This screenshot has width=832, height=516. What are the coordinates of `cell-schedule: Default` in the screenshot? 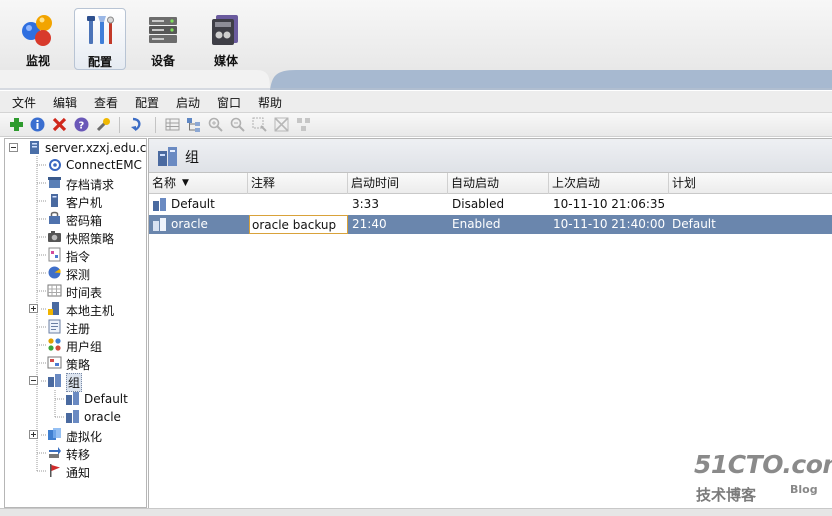 It's located at (694, 224).